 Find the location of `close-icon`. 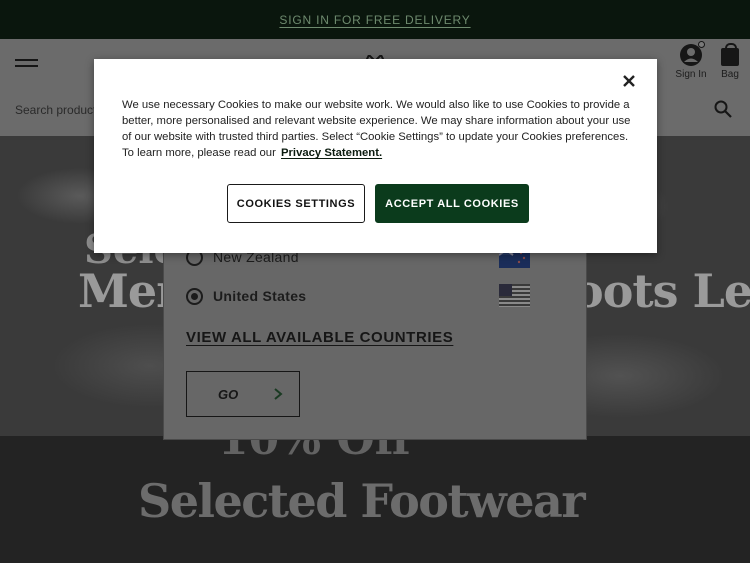

close-icon is located at coordinates (629, 81).